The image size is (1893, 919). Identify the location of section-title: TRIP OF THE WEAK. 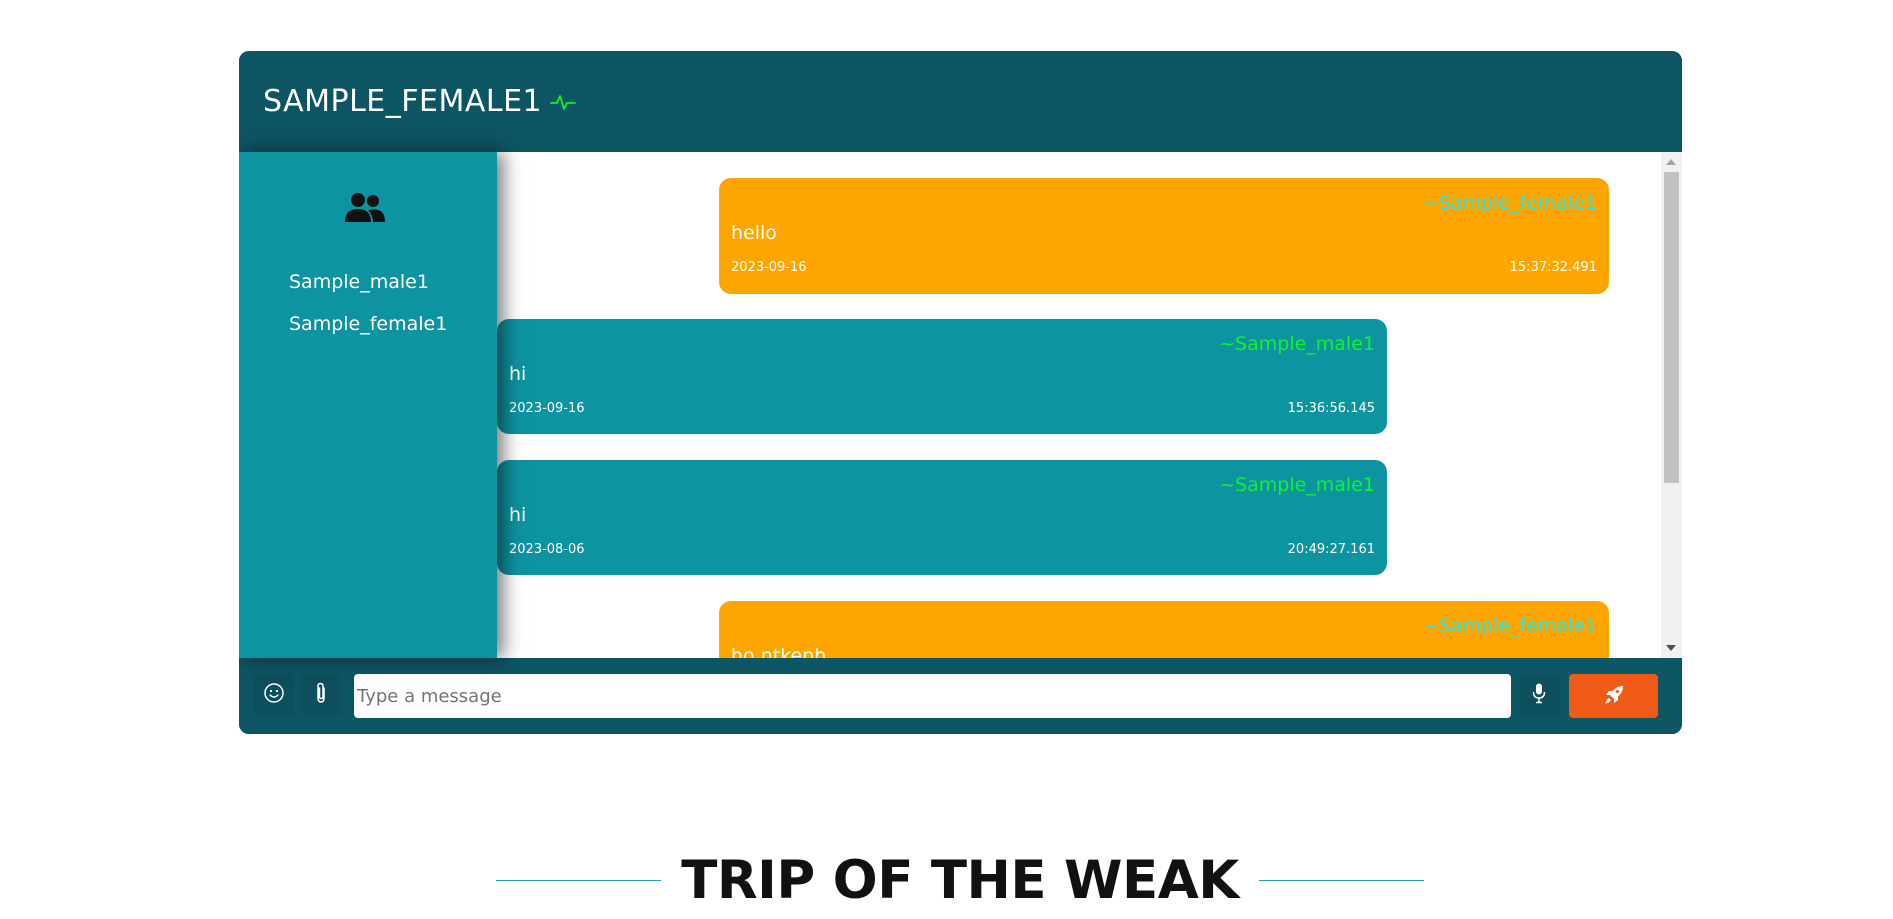
(960, 880).